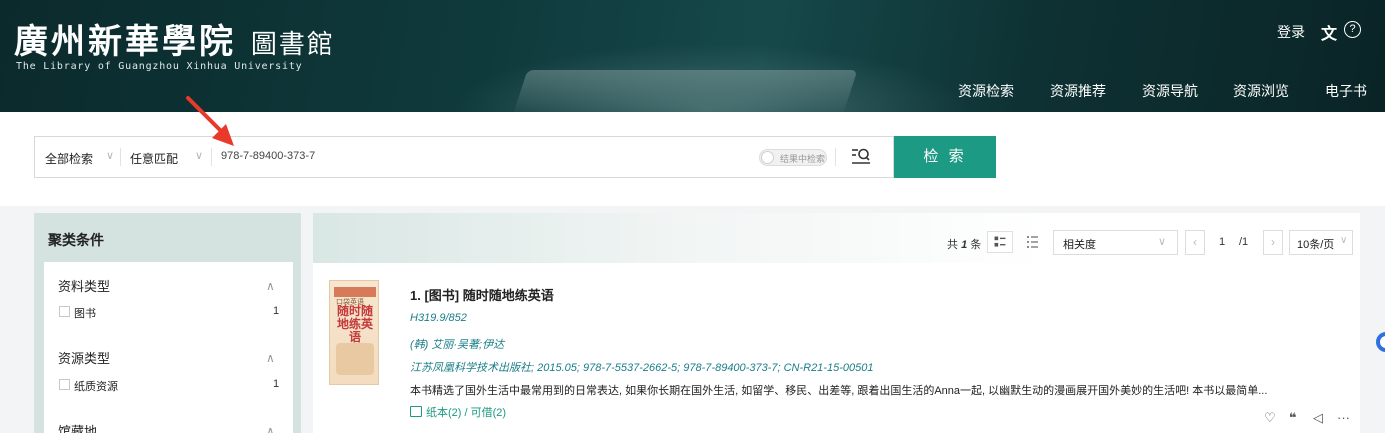 The width and height of the screenshot is (1385, 433). I want to click on book-cover: 口袋英语 随时随地练英语, so click(354, 332).